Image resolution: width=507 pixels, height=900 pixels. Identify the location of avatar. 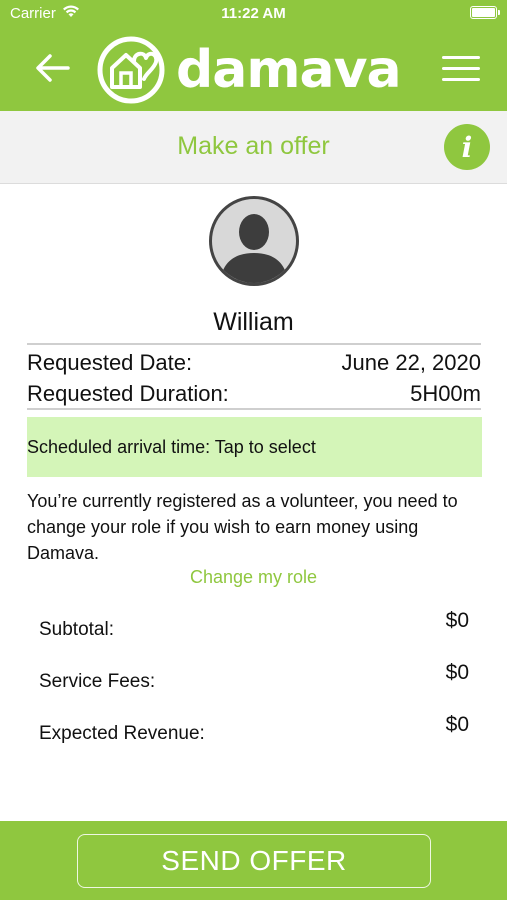
(254, 241).